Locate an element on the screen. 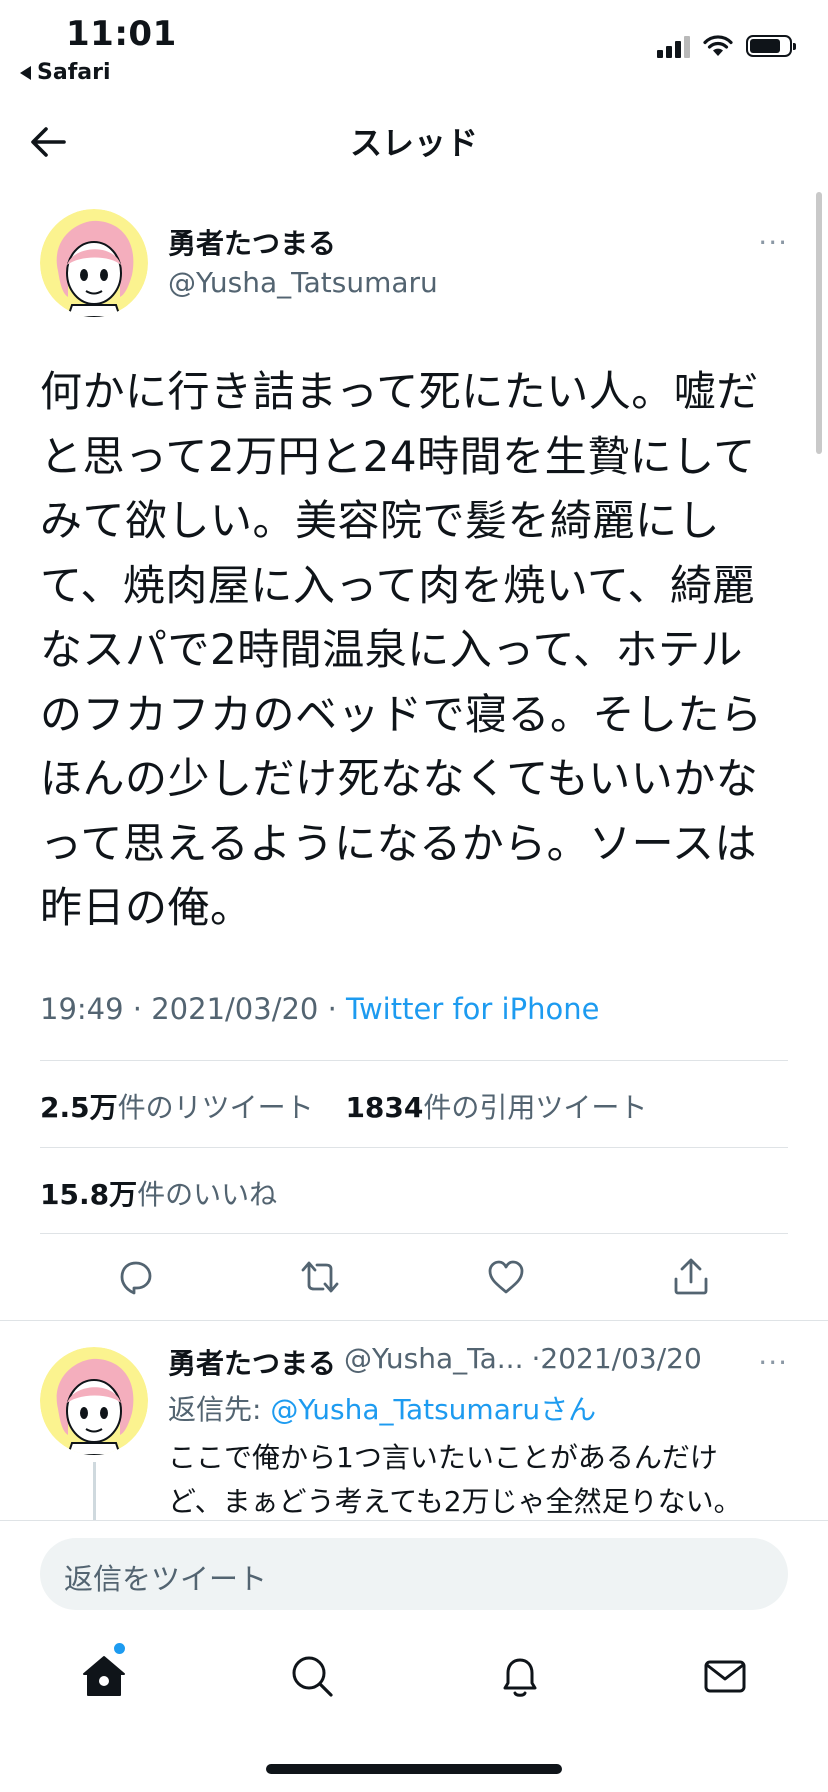 The width and height of the screenshot is (828, 1792). user-handle: @Yusha_Tatsumaru is located at coordinates (303, 282).